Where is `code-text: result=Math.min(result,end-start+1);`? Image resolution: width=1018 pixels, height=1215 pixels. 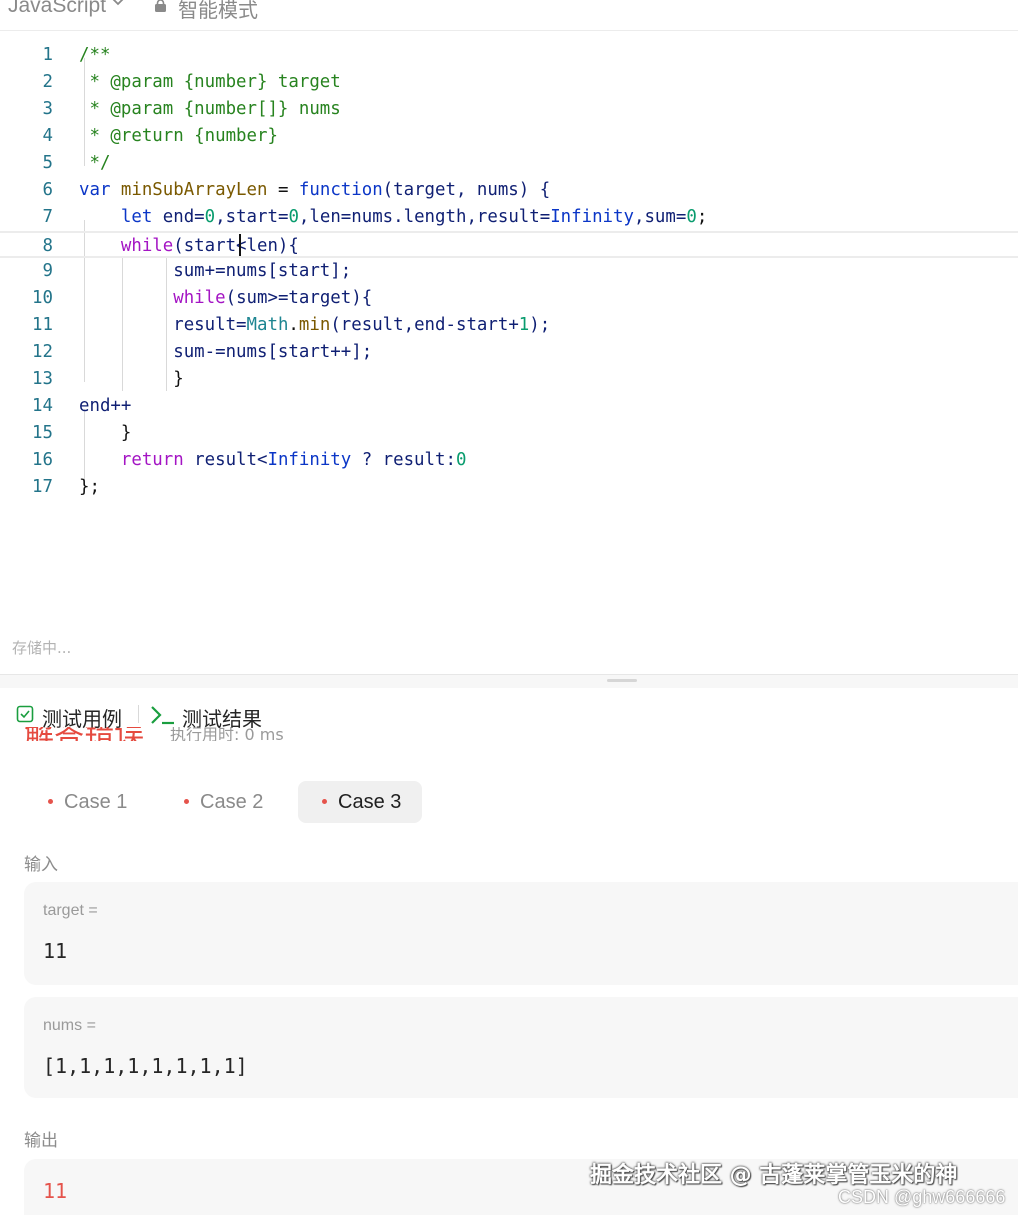
code-text: result=Math.min(result,end-start+1); is located at coordinates (315, 325).